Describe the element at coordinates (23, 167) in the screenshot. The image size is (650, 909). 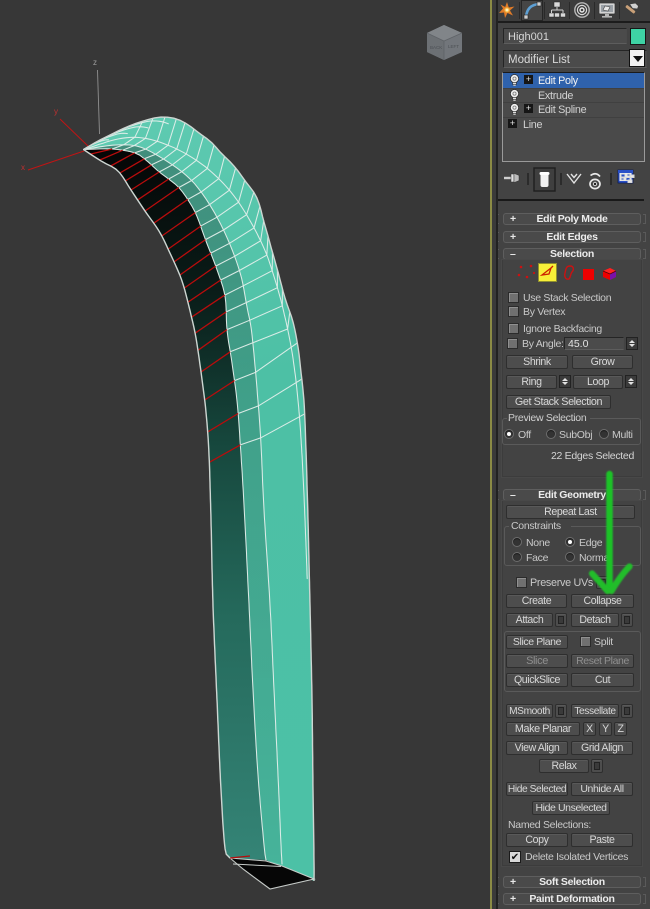
I see `svg-text: x` at that location.